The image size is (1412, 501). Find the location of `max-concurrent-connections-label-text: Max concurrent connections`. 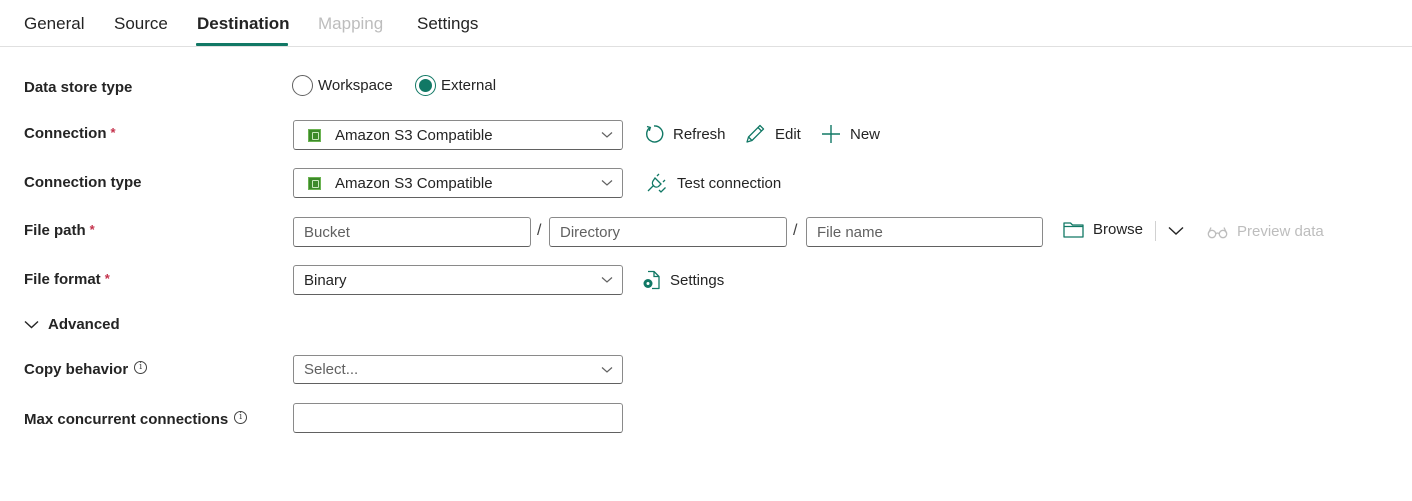

max-concurrent-connections-label-text: Max concurrent connections is located at coordinates (126, 419).